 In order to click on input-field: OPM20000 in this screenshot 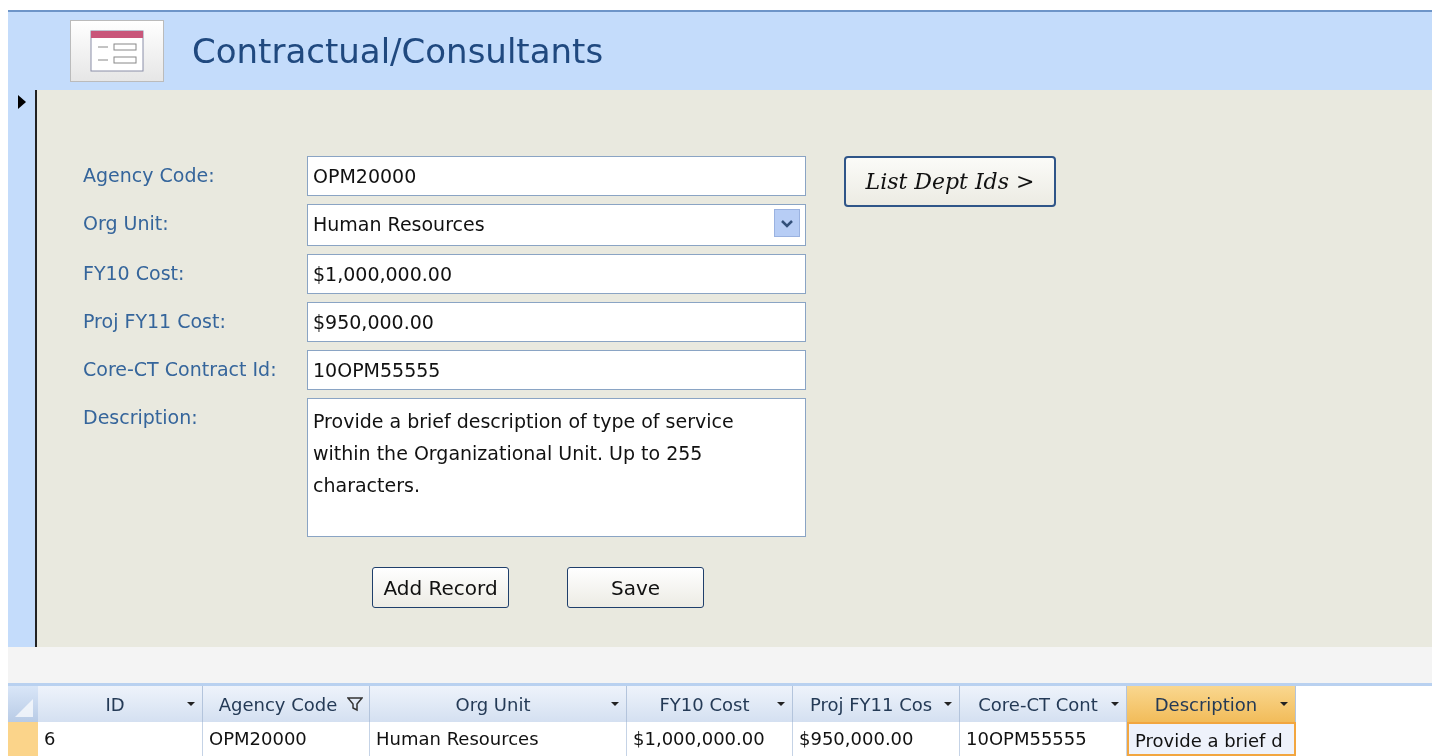, I will do `click(556, 176)`.